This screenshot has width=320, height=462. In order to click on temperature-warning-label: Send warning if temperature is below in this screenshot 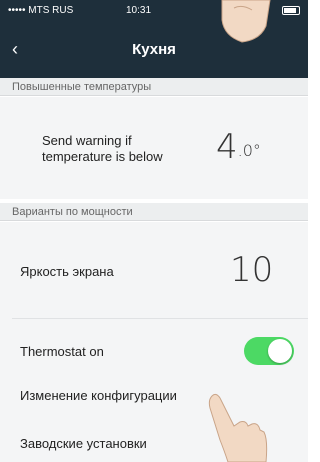, I will do `click(102, 149)`.